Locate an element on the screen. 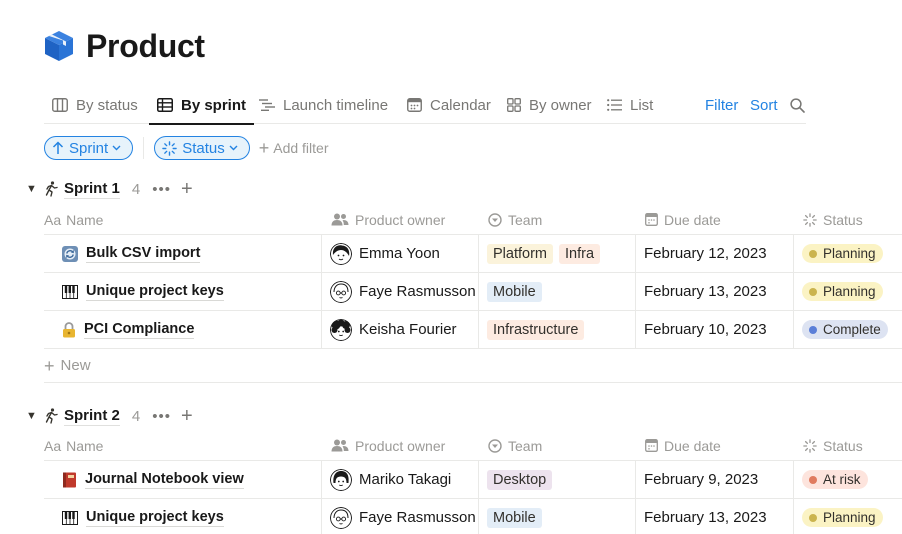 The image size is (902, 534). table-icon is located at coordinates (165, 105).